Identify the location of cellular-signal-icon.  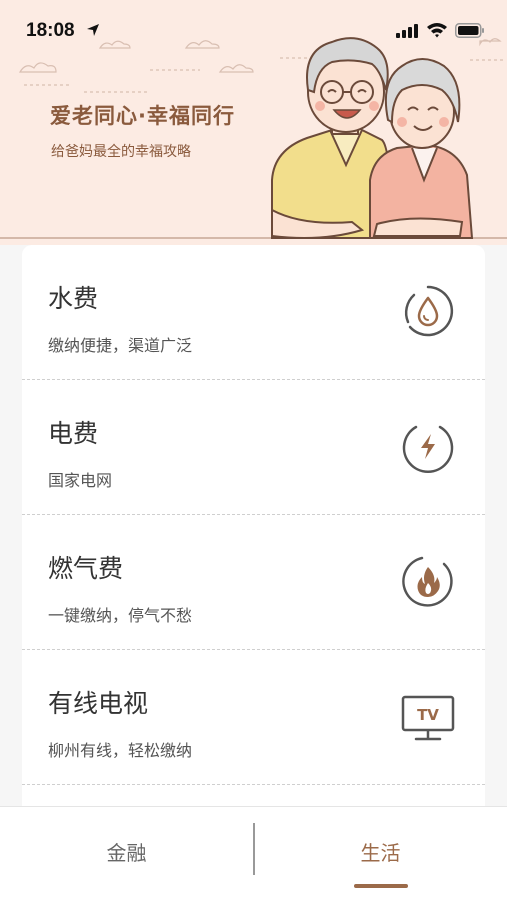
(407, 31).